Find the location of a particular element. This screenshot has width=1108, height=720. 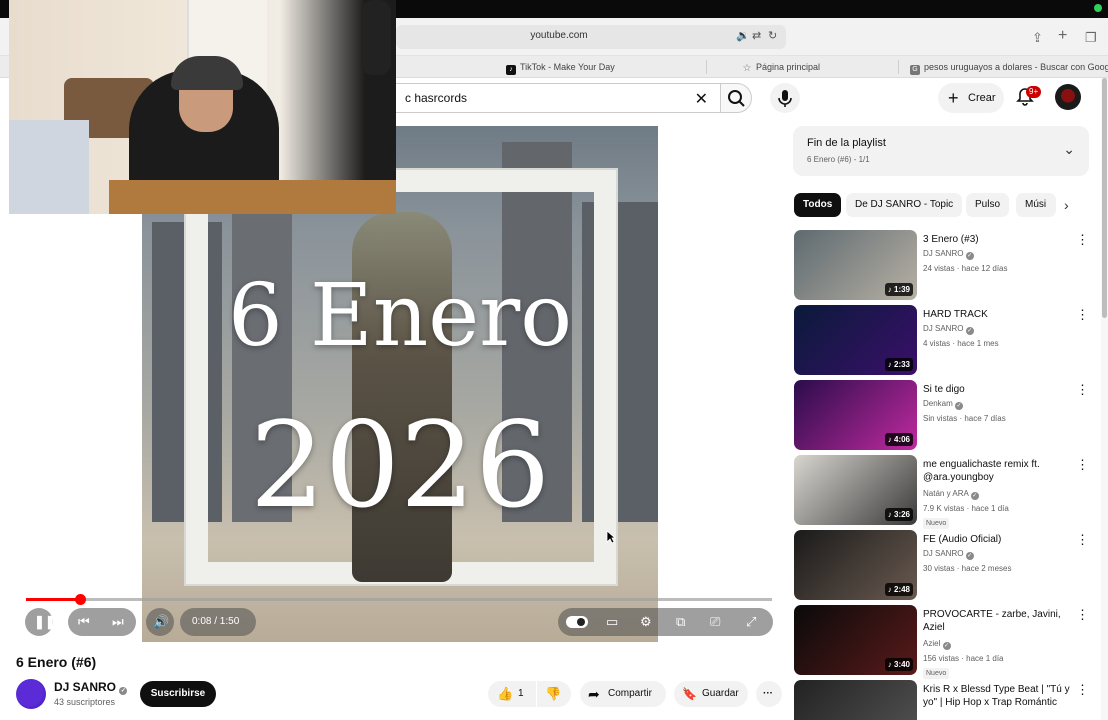

video-overlay-title: 6 Enero is located at coordinates (400, 316).